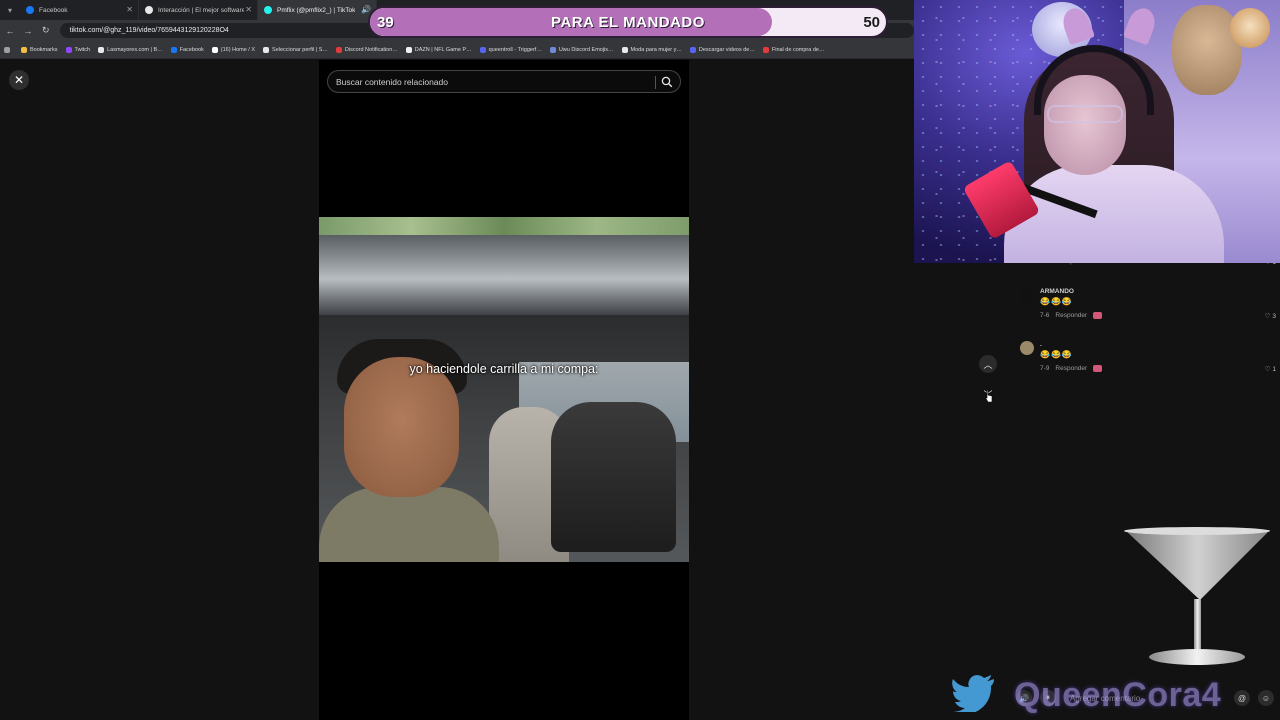  I want to click on video-trees, so click(504, 227).